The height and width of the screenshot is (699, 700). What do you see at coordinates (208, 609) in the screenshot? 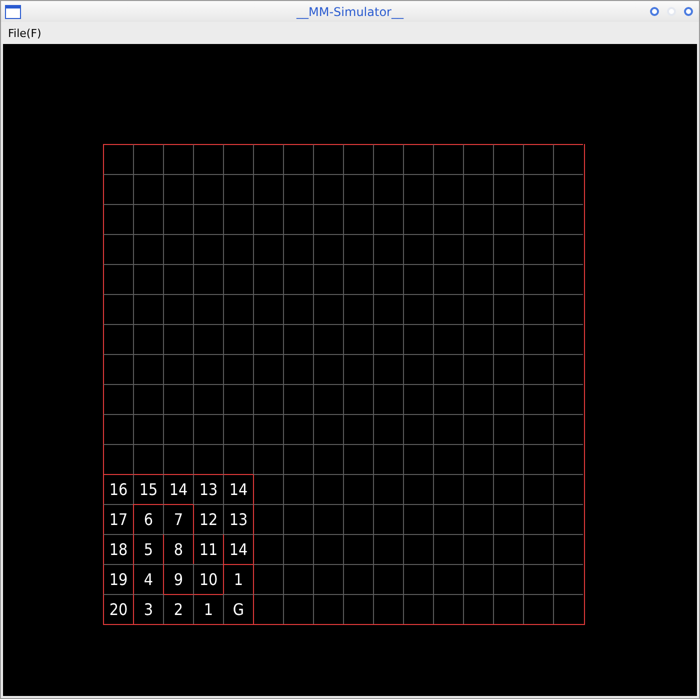
I see `maze-cell: 1` at bounding box center [208, 609].